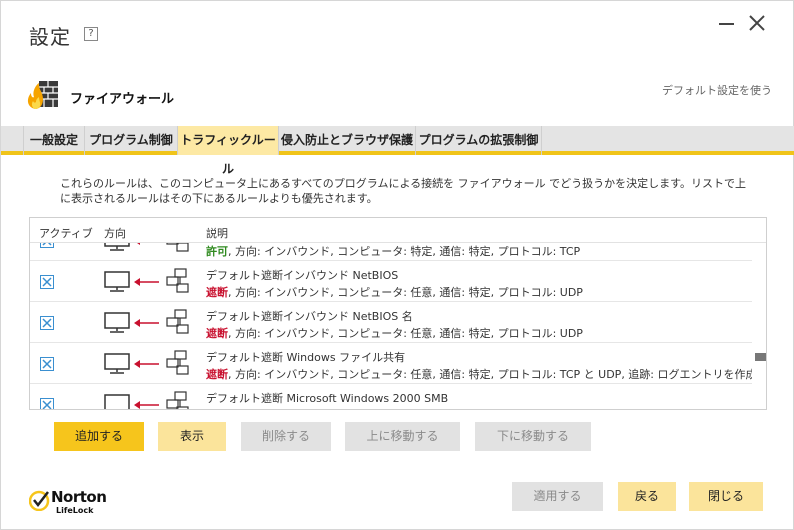 This screenshot has height=530, width=794. Describe the element at coordinates (726, 496) in the screenshot. I see `close-button: 閉じる` at that location.